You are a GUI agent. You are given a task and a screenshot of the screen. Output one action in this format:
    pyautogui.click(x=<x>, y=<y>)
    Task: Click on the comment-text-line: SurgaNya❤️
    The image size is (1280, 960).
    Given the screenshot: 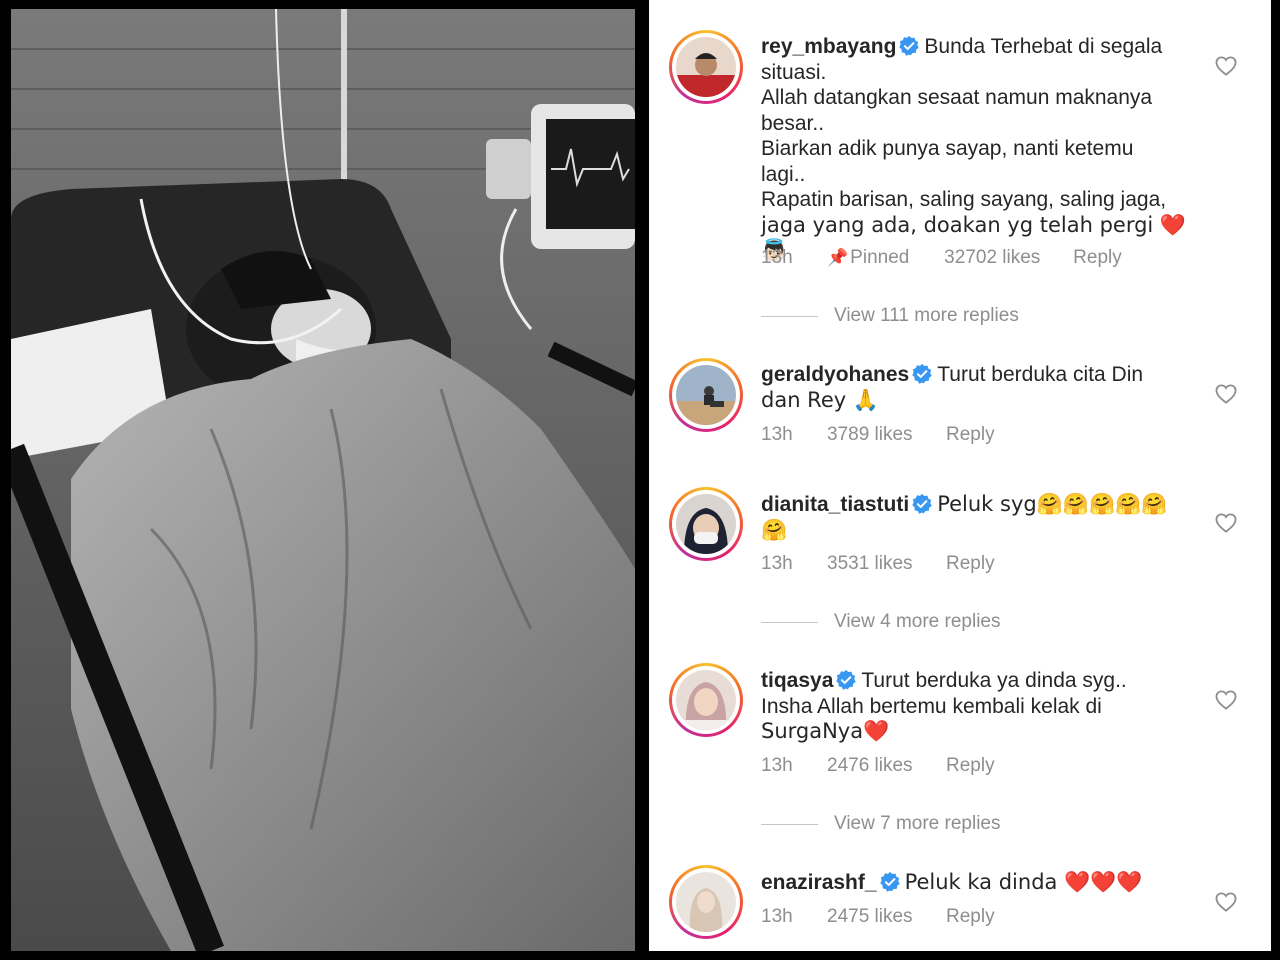 What is the action you would take?
    pyautogui.click(x=825, y=731)
    